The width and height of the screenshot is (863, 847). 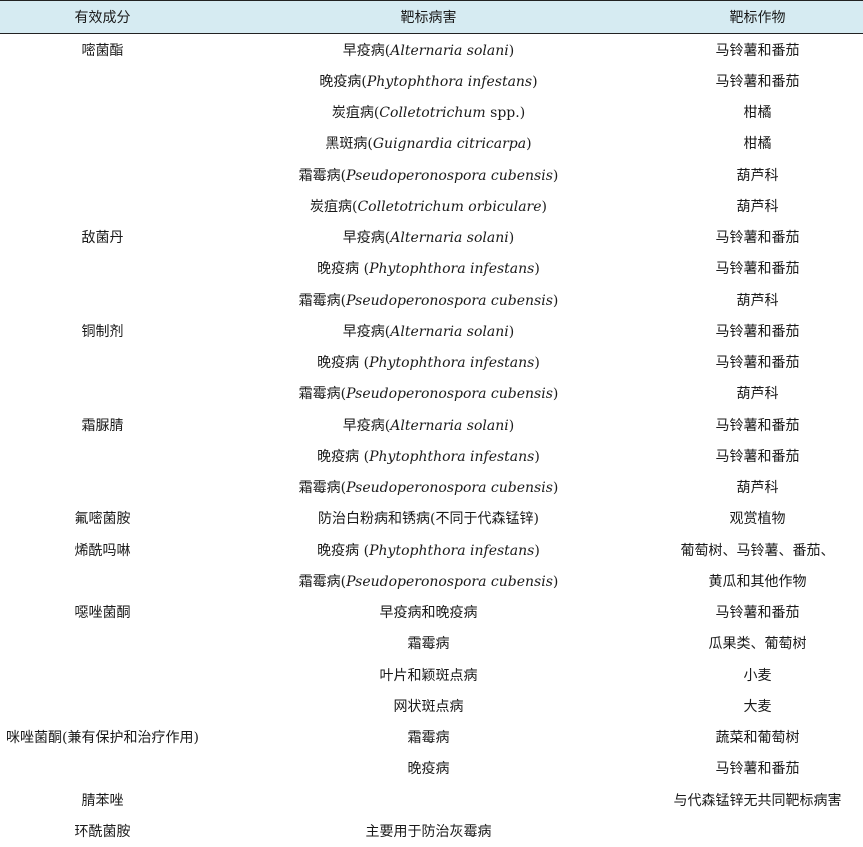 I want to click on table-row: 晚疫病(Phytophthora infestans) 马铃薯和番茄, so click(x=431, y=80).